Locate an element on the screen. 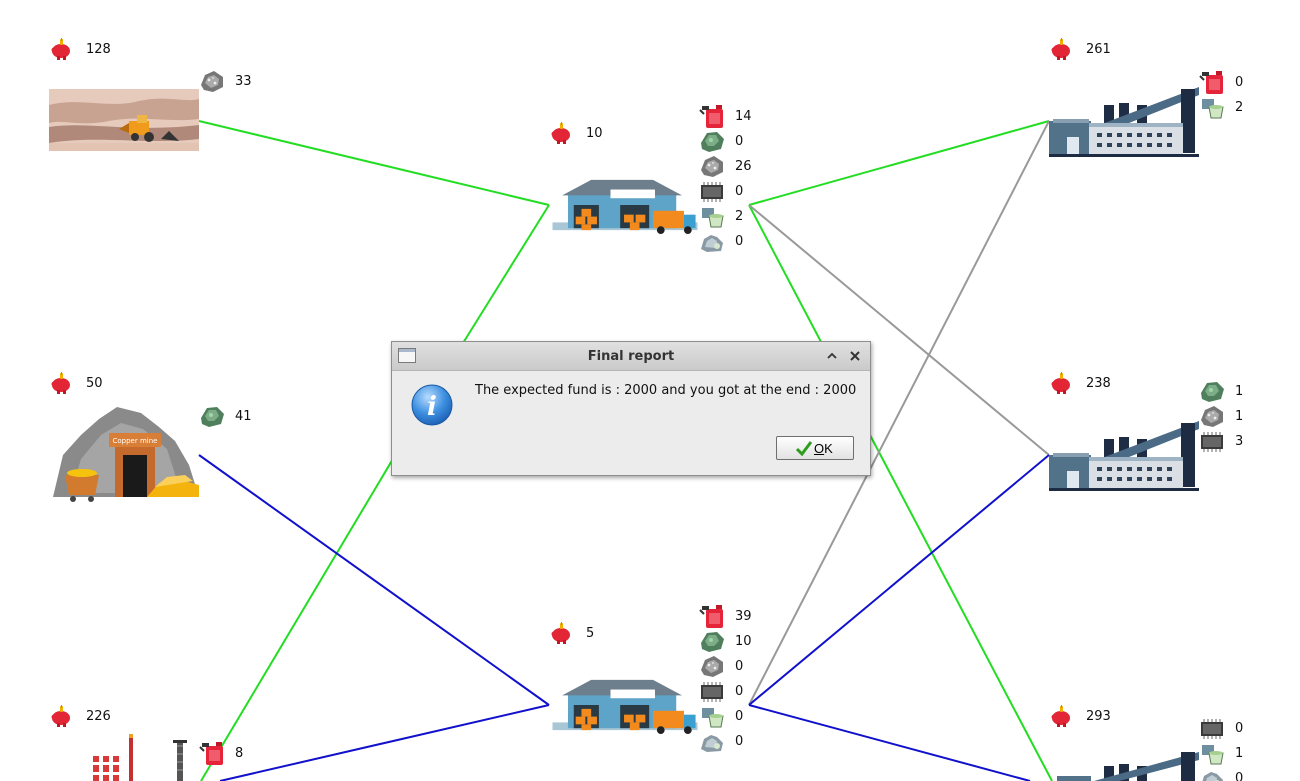  warehouse-top: 10 14 0 26 0 2 0 is located at coordinates (664, 181).